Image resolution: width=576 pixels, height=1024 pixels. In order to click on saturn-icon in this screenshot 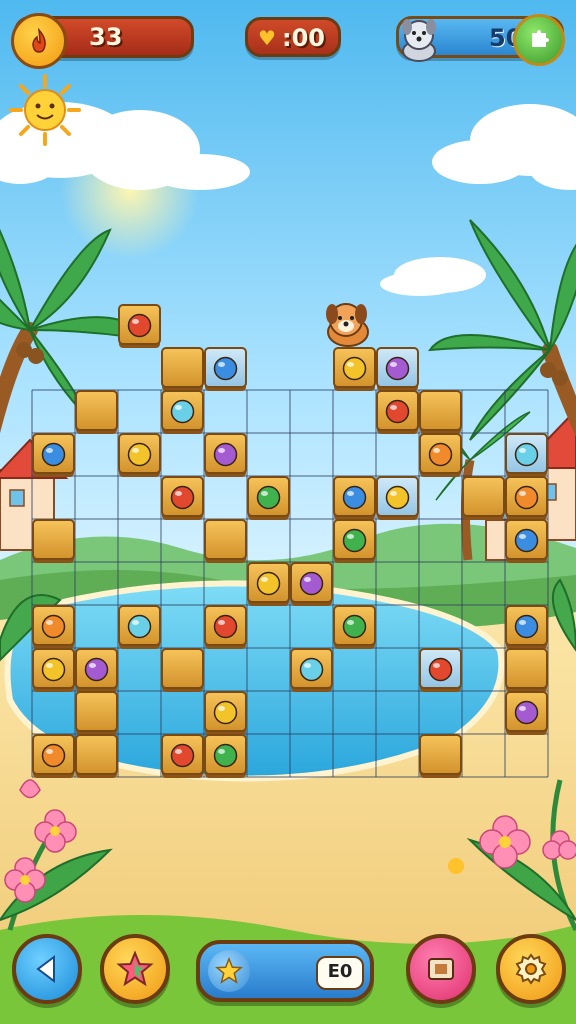, I will do `click(397, 497)`.